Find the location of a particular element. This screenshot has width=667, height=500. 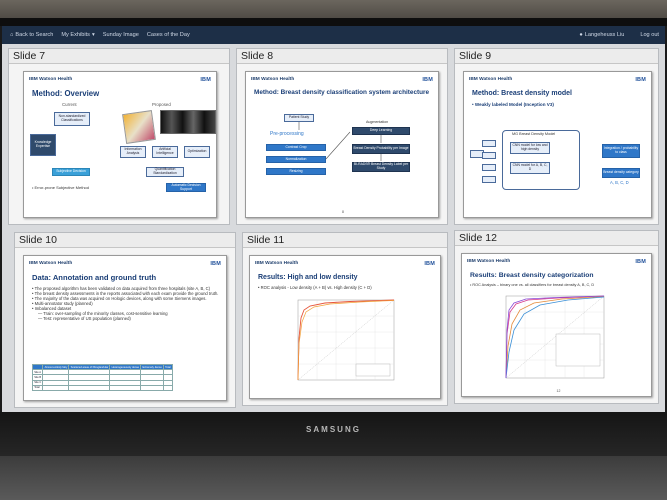

mammogram-images is located at coordinates (188, 122).